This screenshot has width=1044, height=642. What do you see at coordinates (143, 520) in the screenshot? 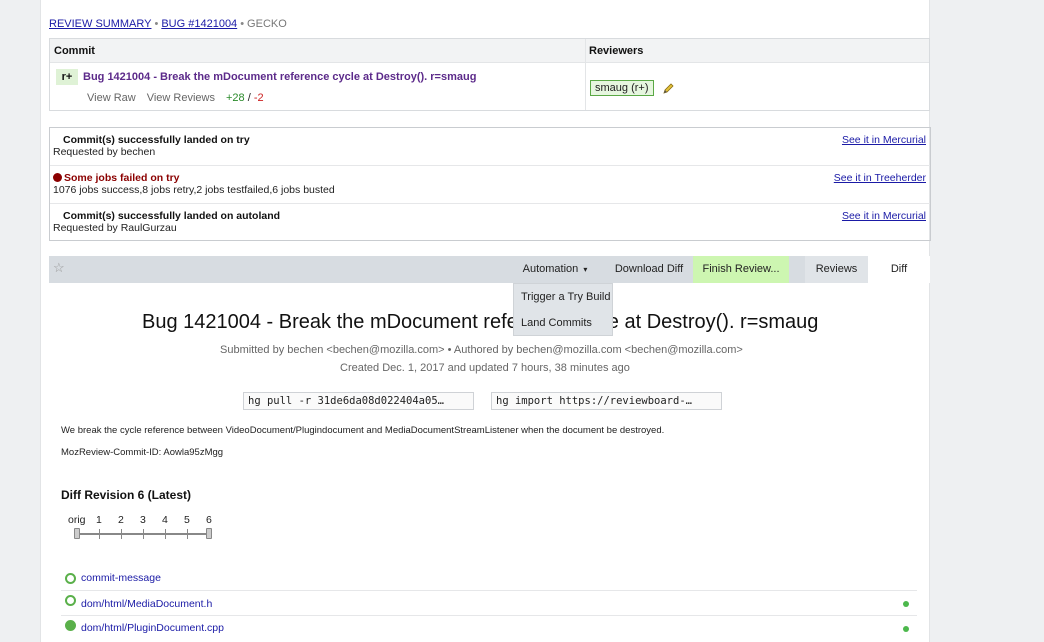
I see `revision-label: 3` at bounding box center [143, 520].